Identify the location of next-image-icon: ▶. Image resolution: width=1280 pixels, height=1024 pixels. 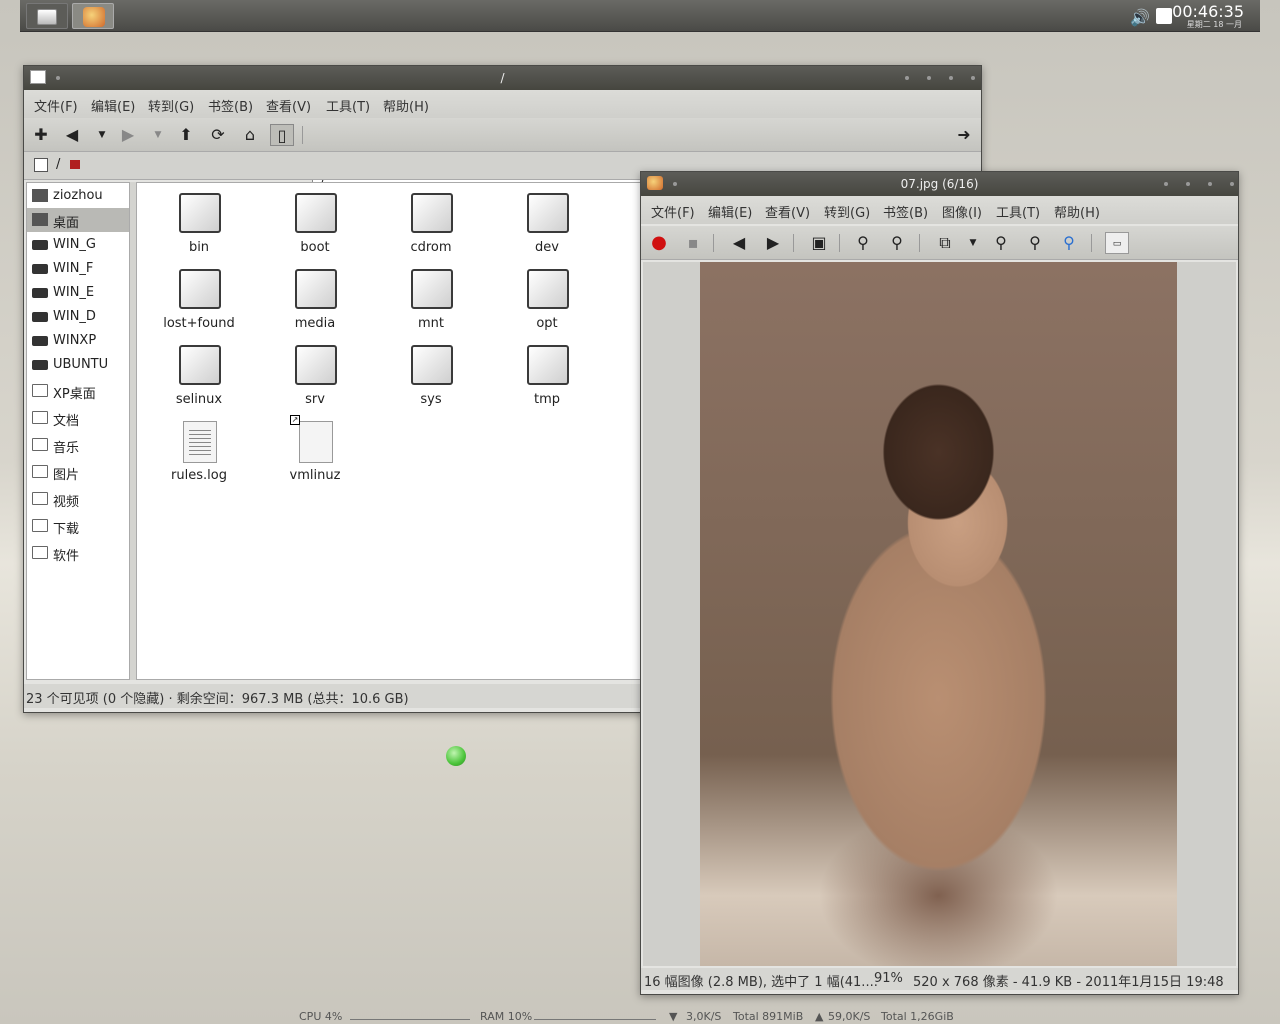
(773, 243).